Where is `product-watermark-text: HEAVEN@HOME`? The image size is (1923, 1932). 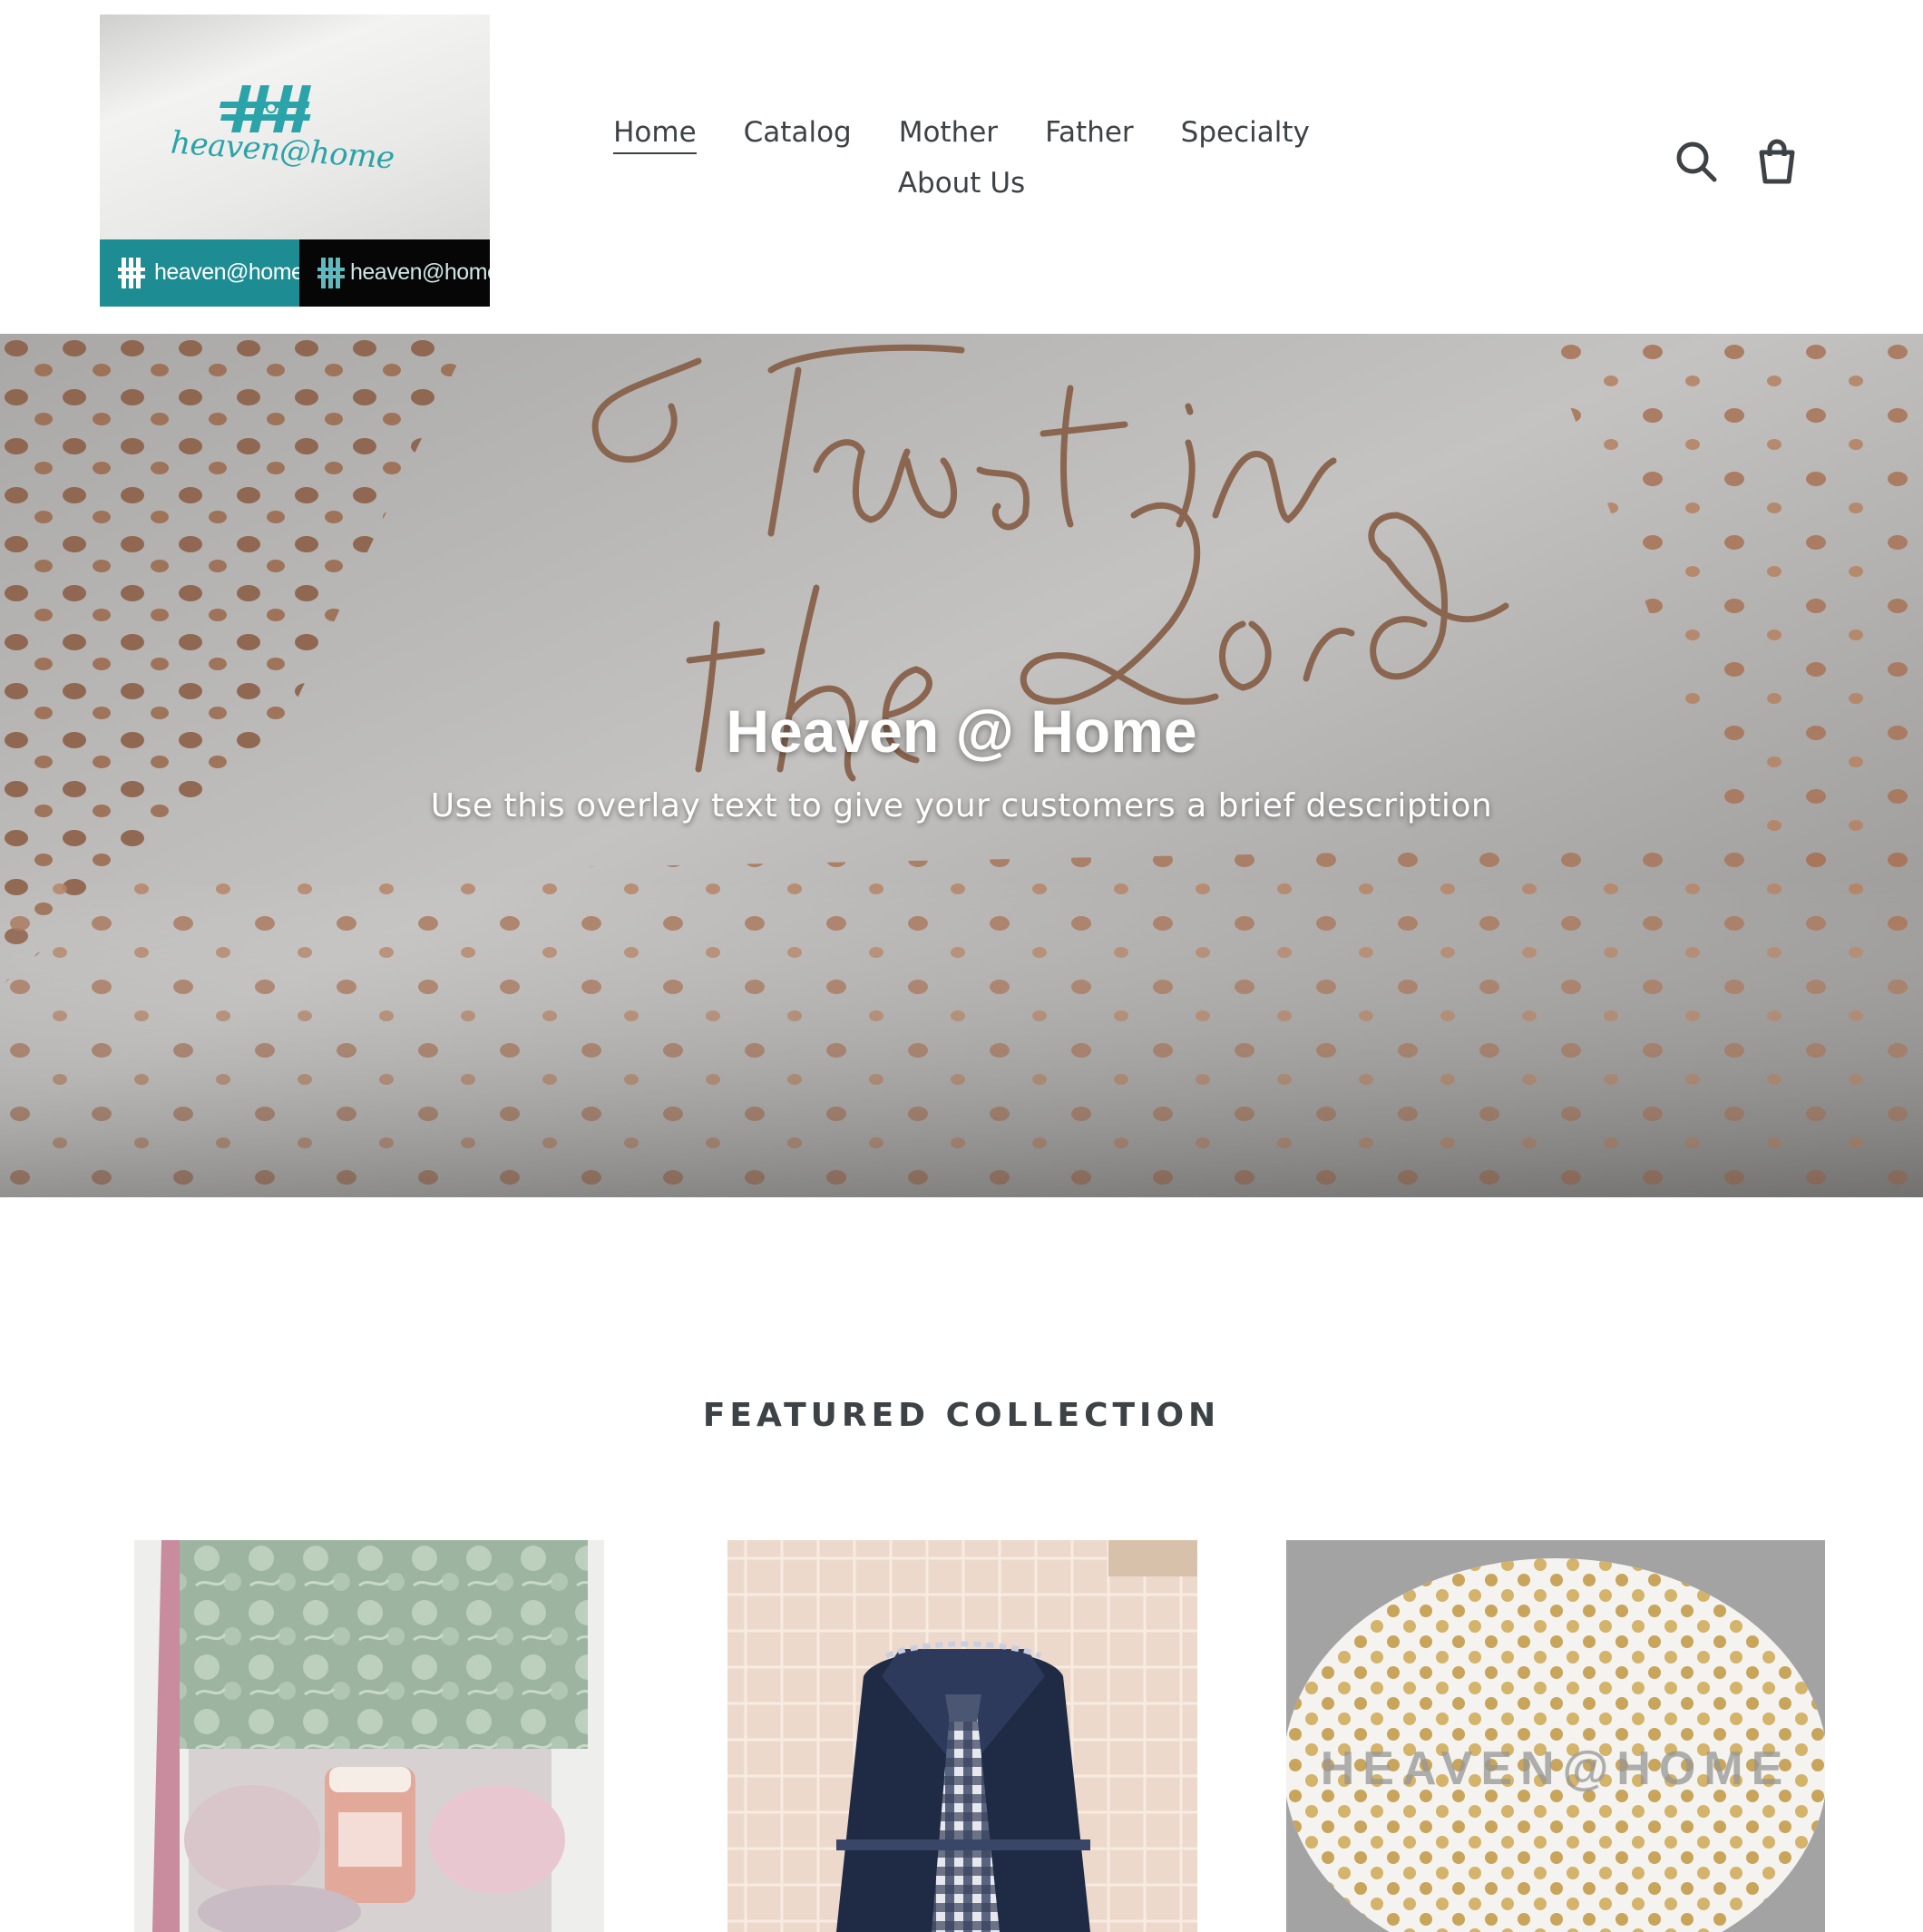 product-watermark-text: HEAVEN@HOME is located at coordinates (1555, 1768).